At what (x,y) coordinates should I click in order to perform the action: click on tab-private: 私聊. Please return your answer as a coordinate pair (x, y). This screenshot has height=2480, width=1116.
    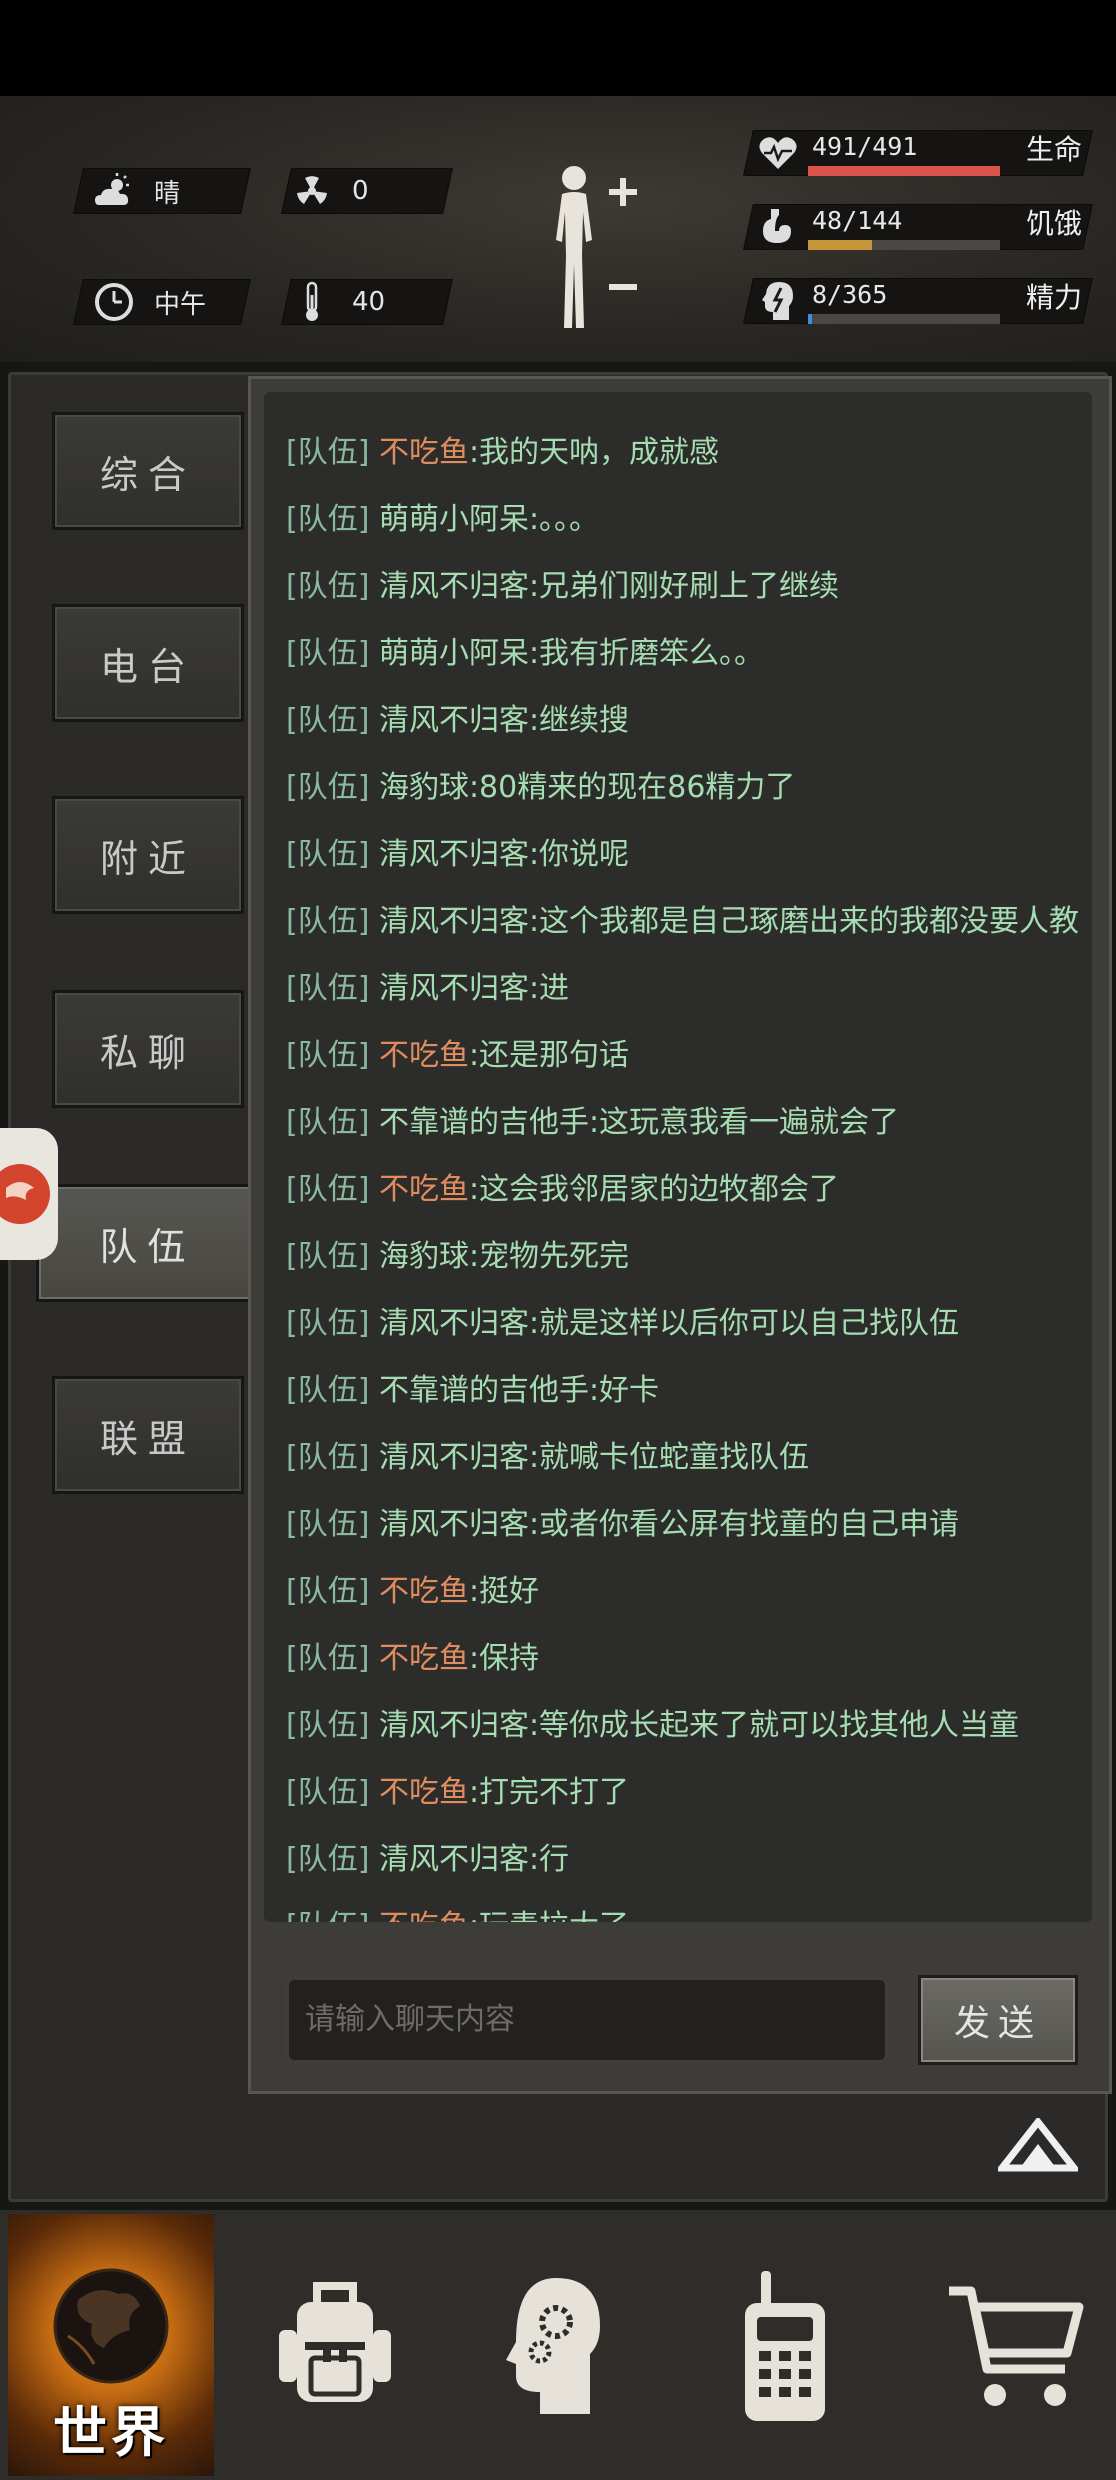
    Looking at the image, I should click on (148, 1049).